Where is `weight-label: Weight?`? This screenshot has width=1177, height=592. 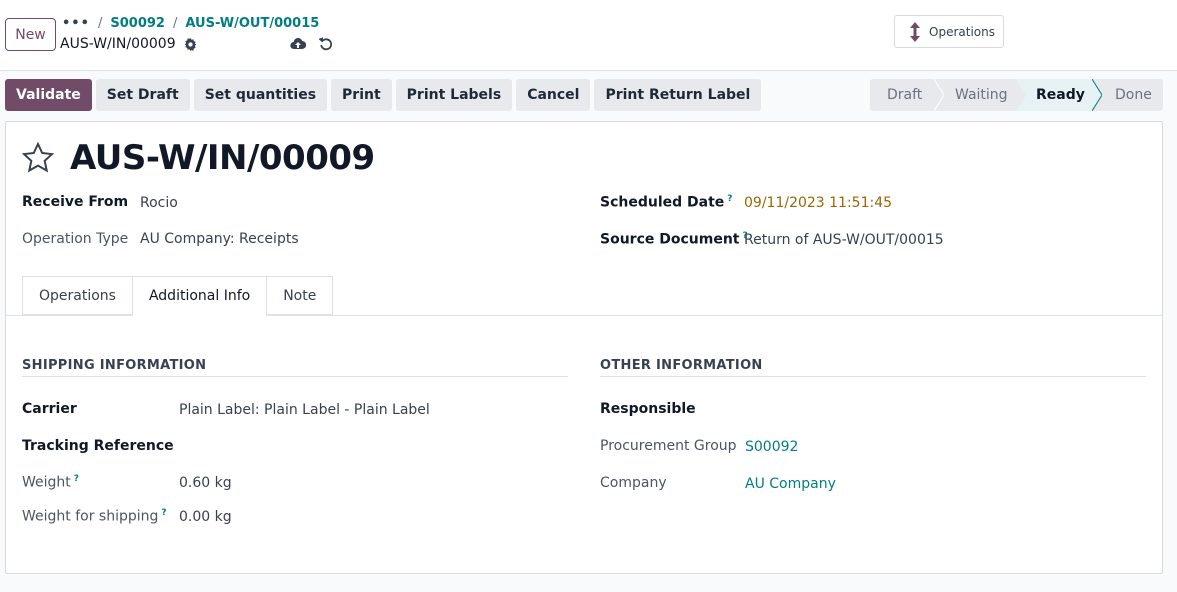
weight-label: Weight? is located at coordinates (51, 482).